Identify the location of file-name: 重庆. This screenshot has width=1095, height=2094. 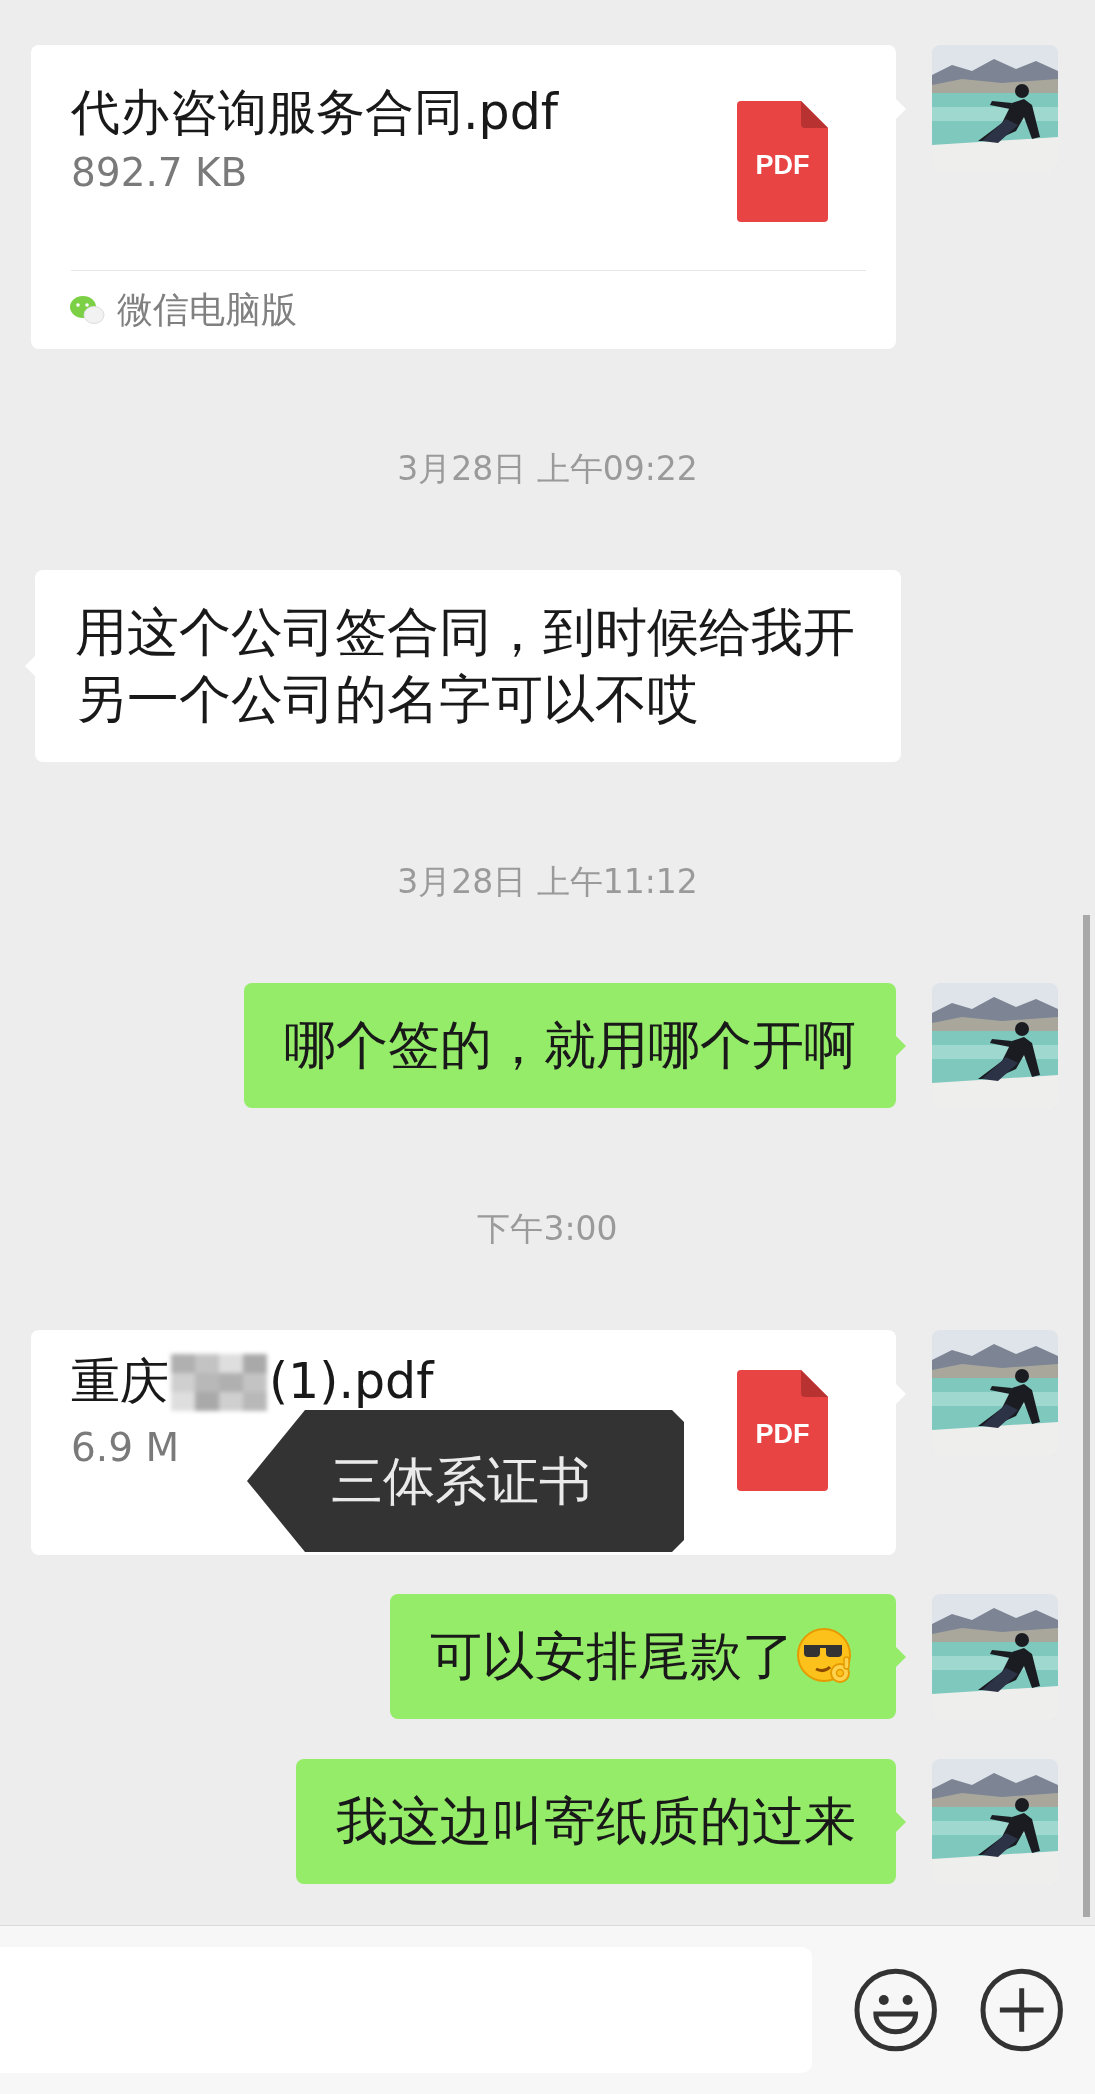
(120, 1382).